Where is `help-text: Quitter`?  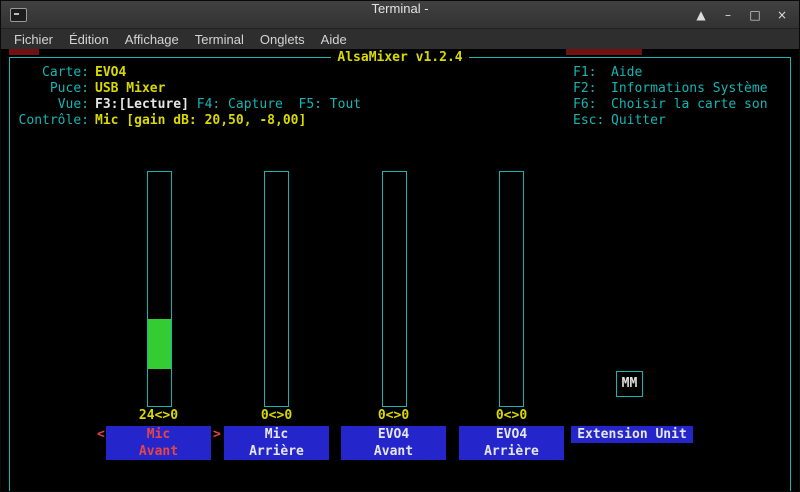
help-text: Quitter is located at coordinates (638, 120).